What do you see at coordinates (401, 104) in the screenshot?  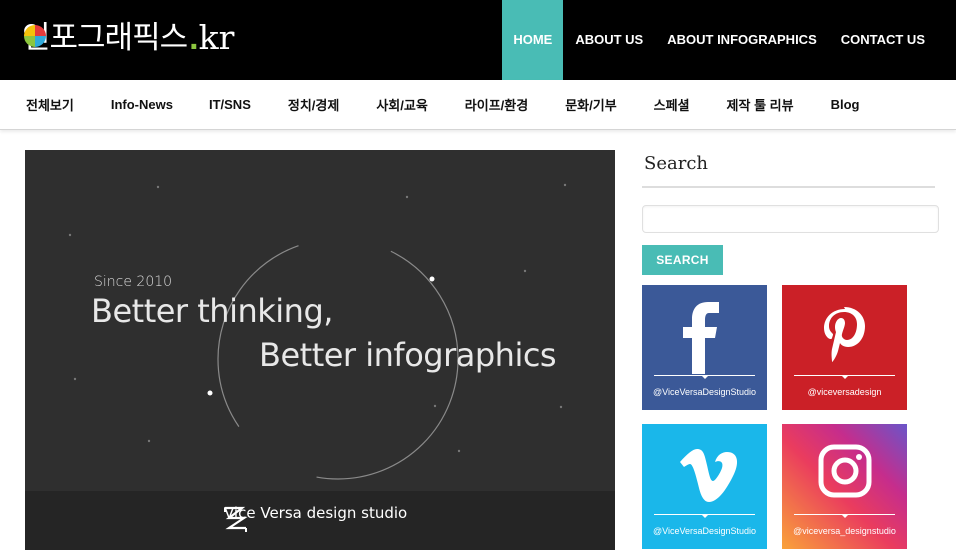 I see `category-society-education: 사회/교육` at bounding box center [401, 104].